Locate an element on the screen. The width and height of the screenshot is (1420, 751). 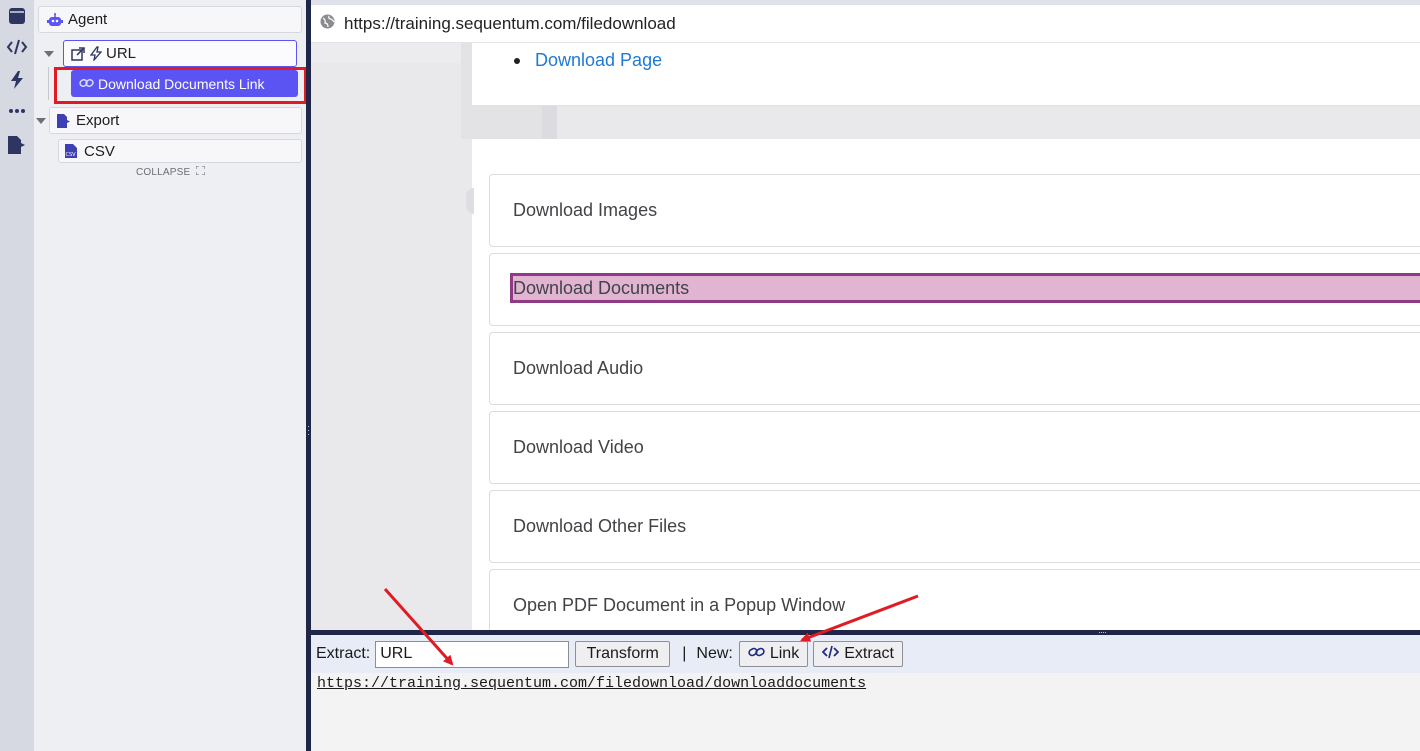
list-item-label: Download Video is located at coordinates (578, 447).